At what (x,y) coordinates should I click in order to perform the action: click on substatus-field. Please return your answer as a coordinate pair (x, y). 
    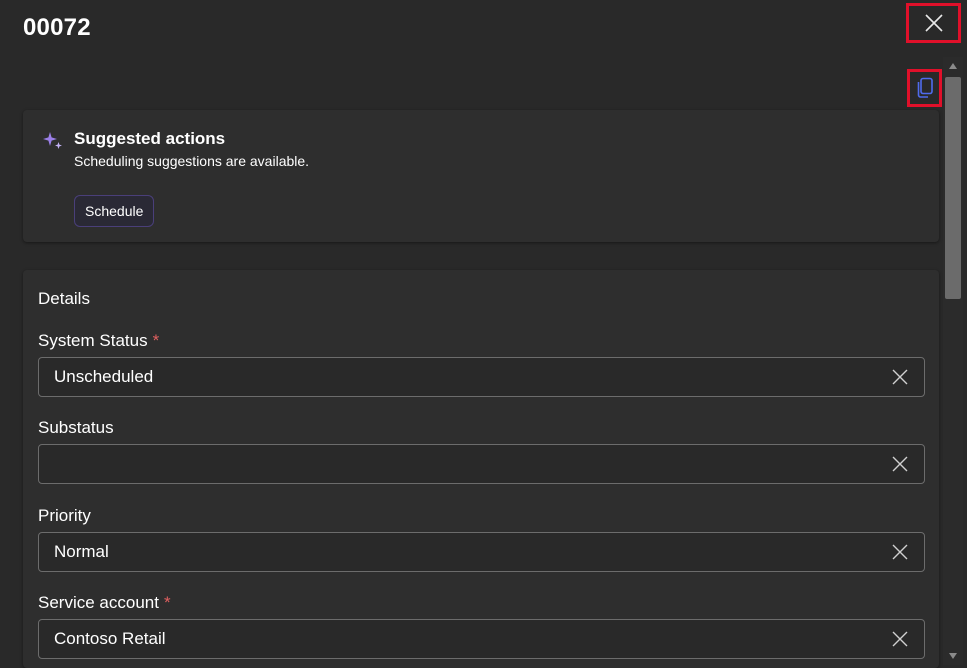
    Looking at the image, I should click on (481, 464).